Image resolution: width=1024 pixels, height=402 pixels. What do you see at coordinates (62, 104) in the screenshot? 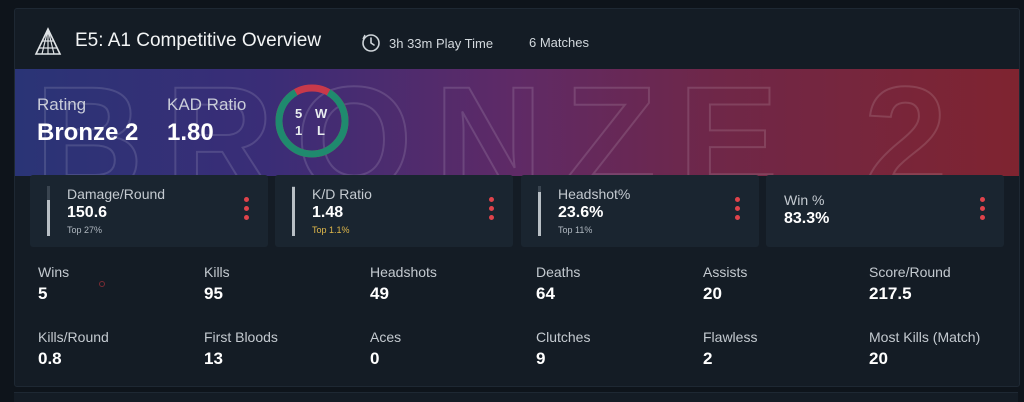
I see `rating-label: Rating` at bounding box center [62, 104].